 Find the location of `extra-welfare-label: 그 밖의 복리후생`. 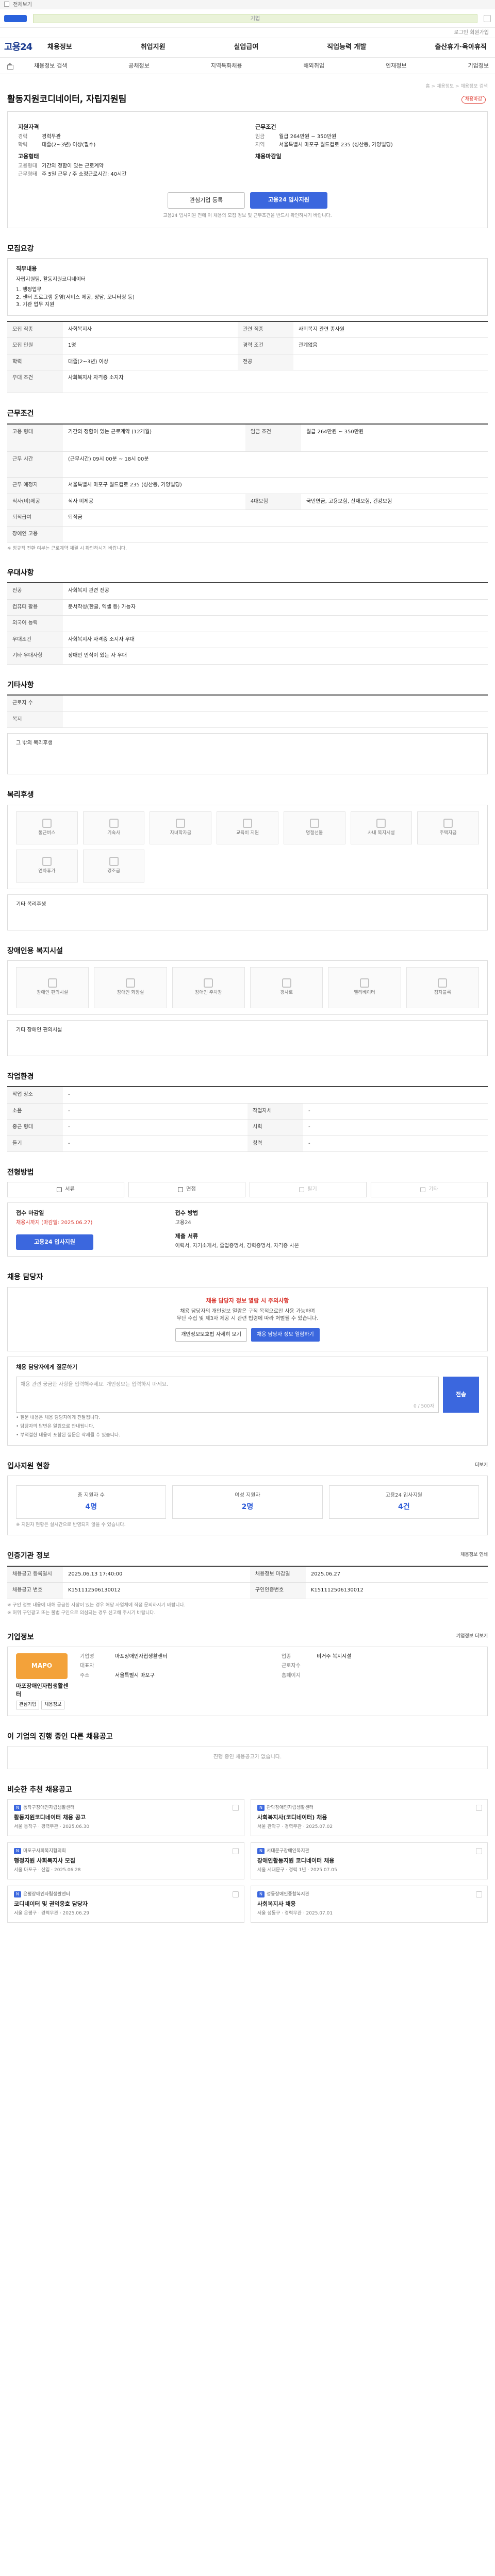

extra-welfare-label: 그 밖의 복리후생 is located at coordinates (34, 743).